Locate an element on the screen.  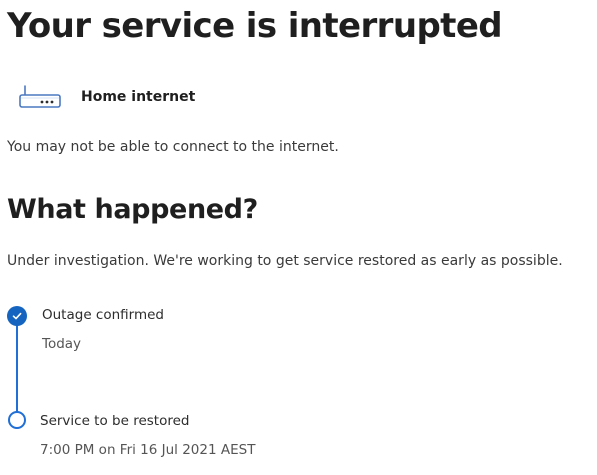
timeline-step-label: Outage confirmed is located at coordinates (103, 315).